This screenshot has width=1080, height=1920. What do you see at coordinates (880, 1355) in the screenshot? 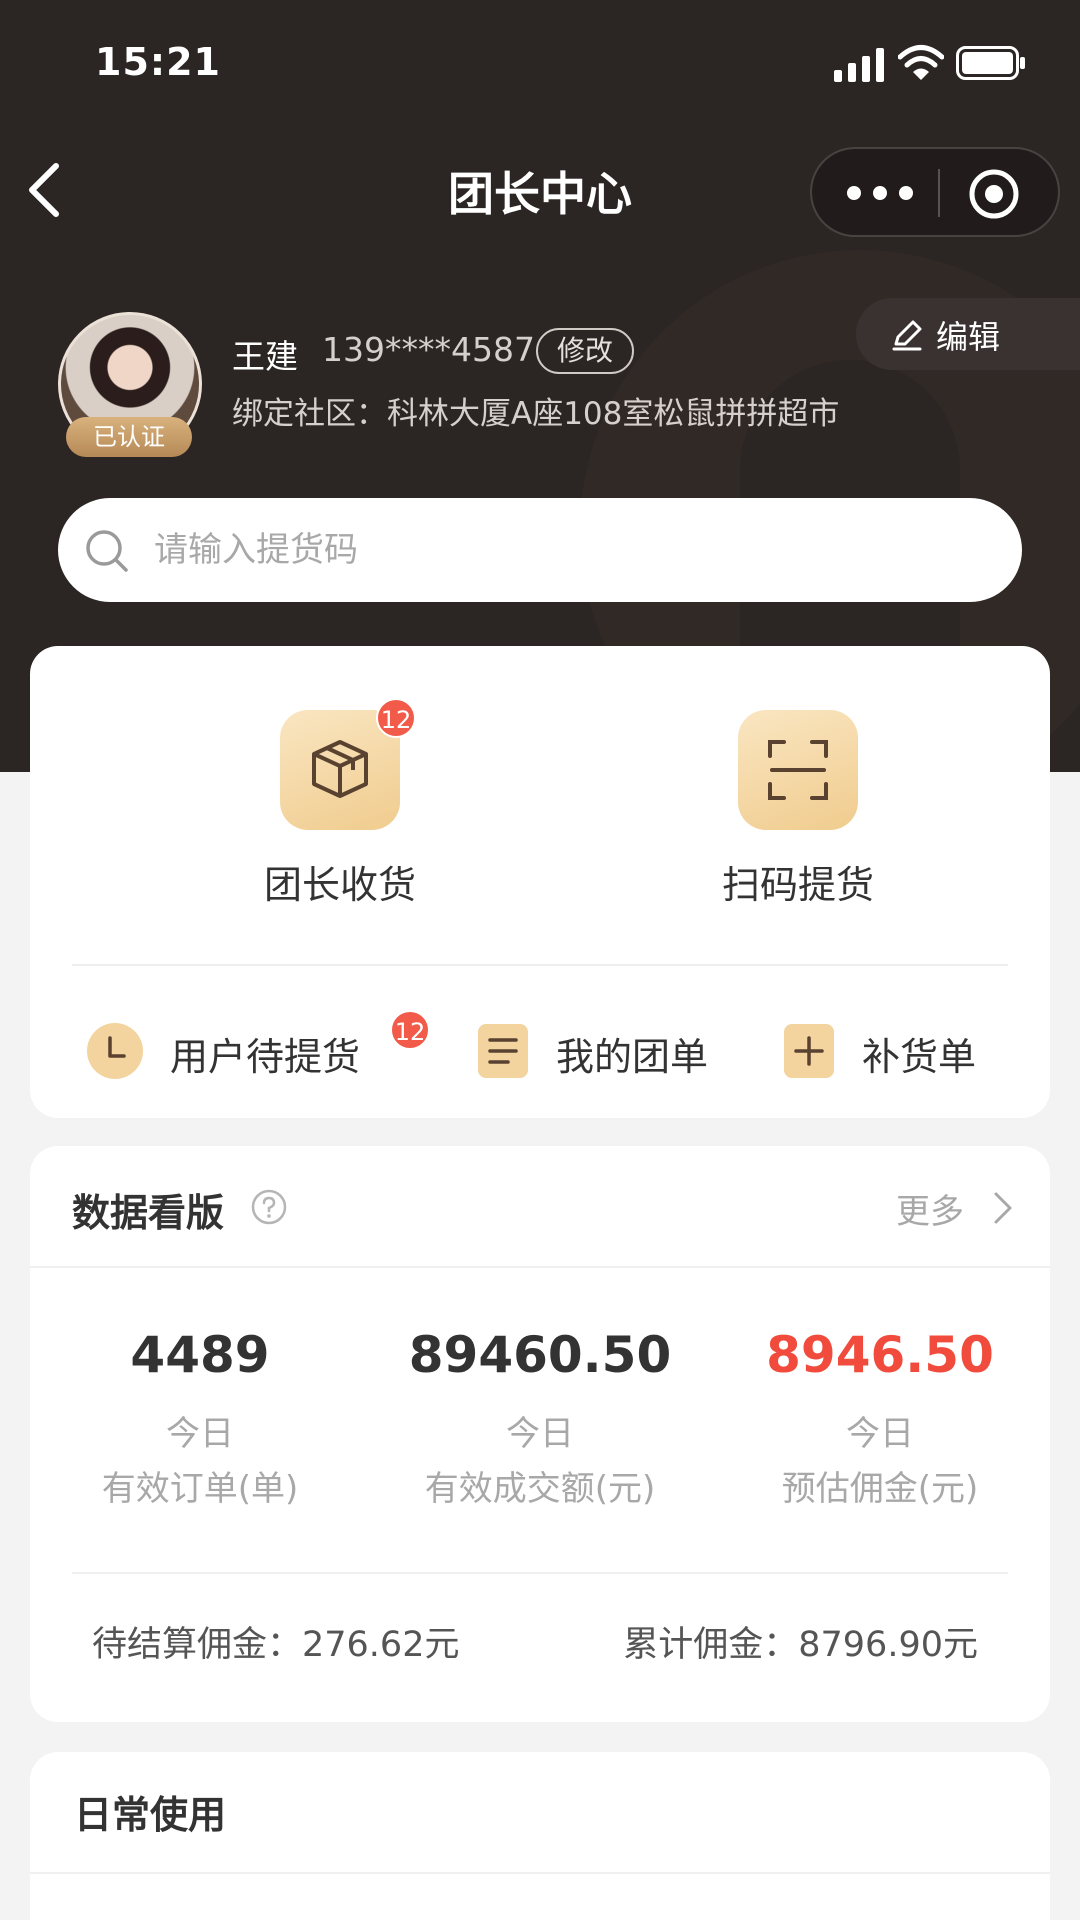
I see `stat-value: 8946.50` at bounding box center [880, 1355].